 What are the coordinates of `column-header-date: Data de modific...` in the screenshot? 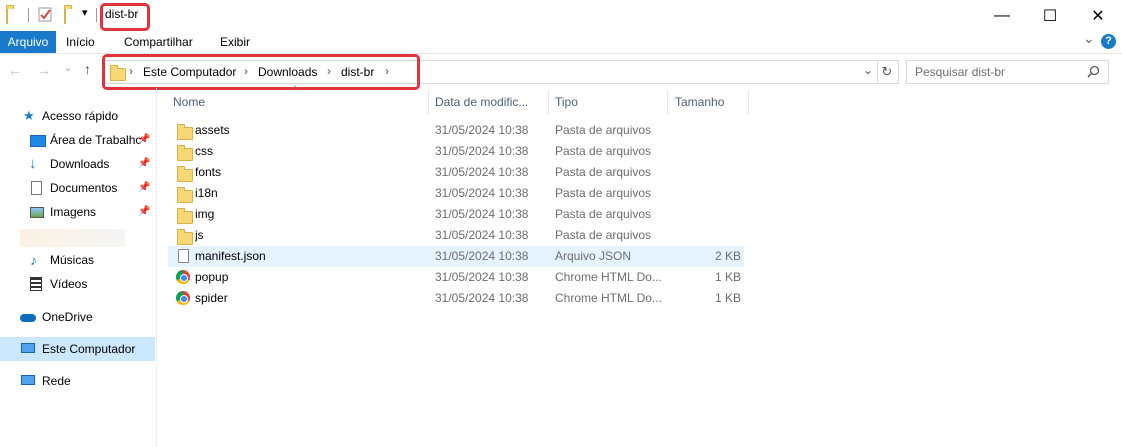 It's located at (489, 102).